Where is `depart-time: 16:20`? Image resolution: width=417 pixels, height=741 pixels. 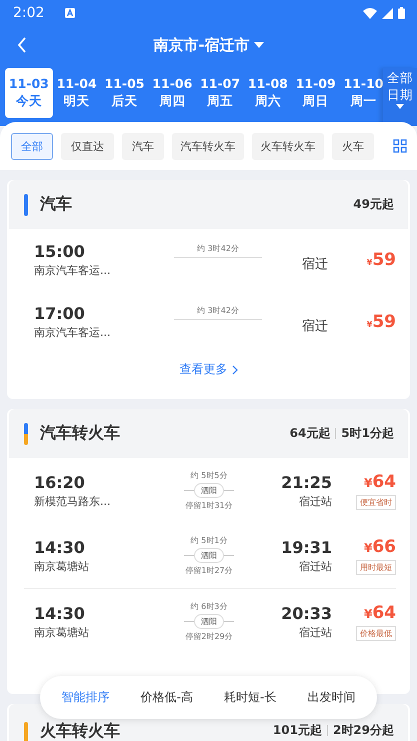
depart-time: 16:20 is located at coordinates (60, 482).